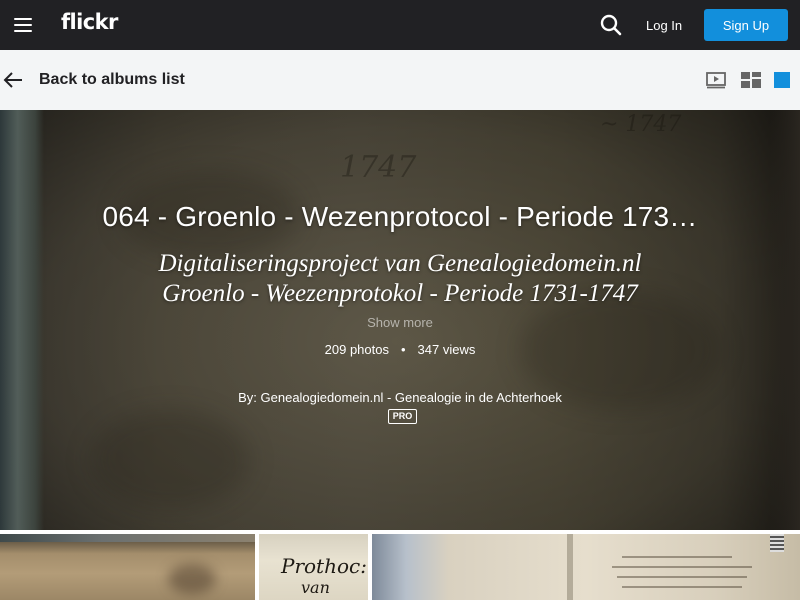 This screenshot has width=800, height=600. Describe the element at coordinates (356, 349) in the screenshot. I see `photo-count: 209 photos` at that location.